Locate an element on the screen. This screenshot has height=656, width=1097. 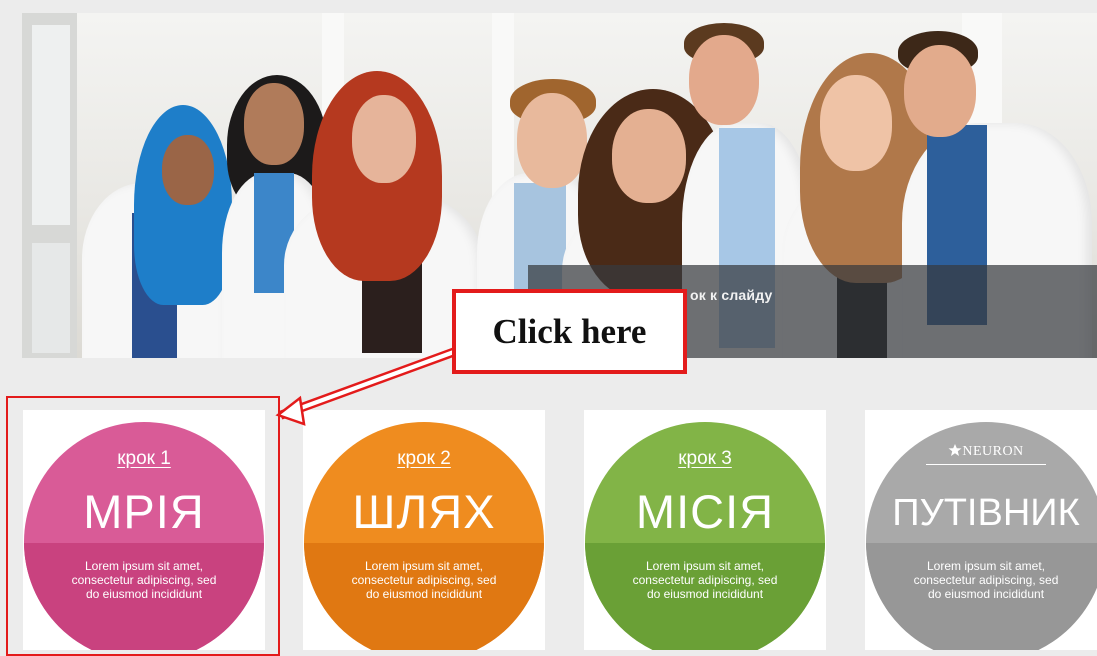
go-to-slide-link: ок к слайду is located at coordinates (731, 295).